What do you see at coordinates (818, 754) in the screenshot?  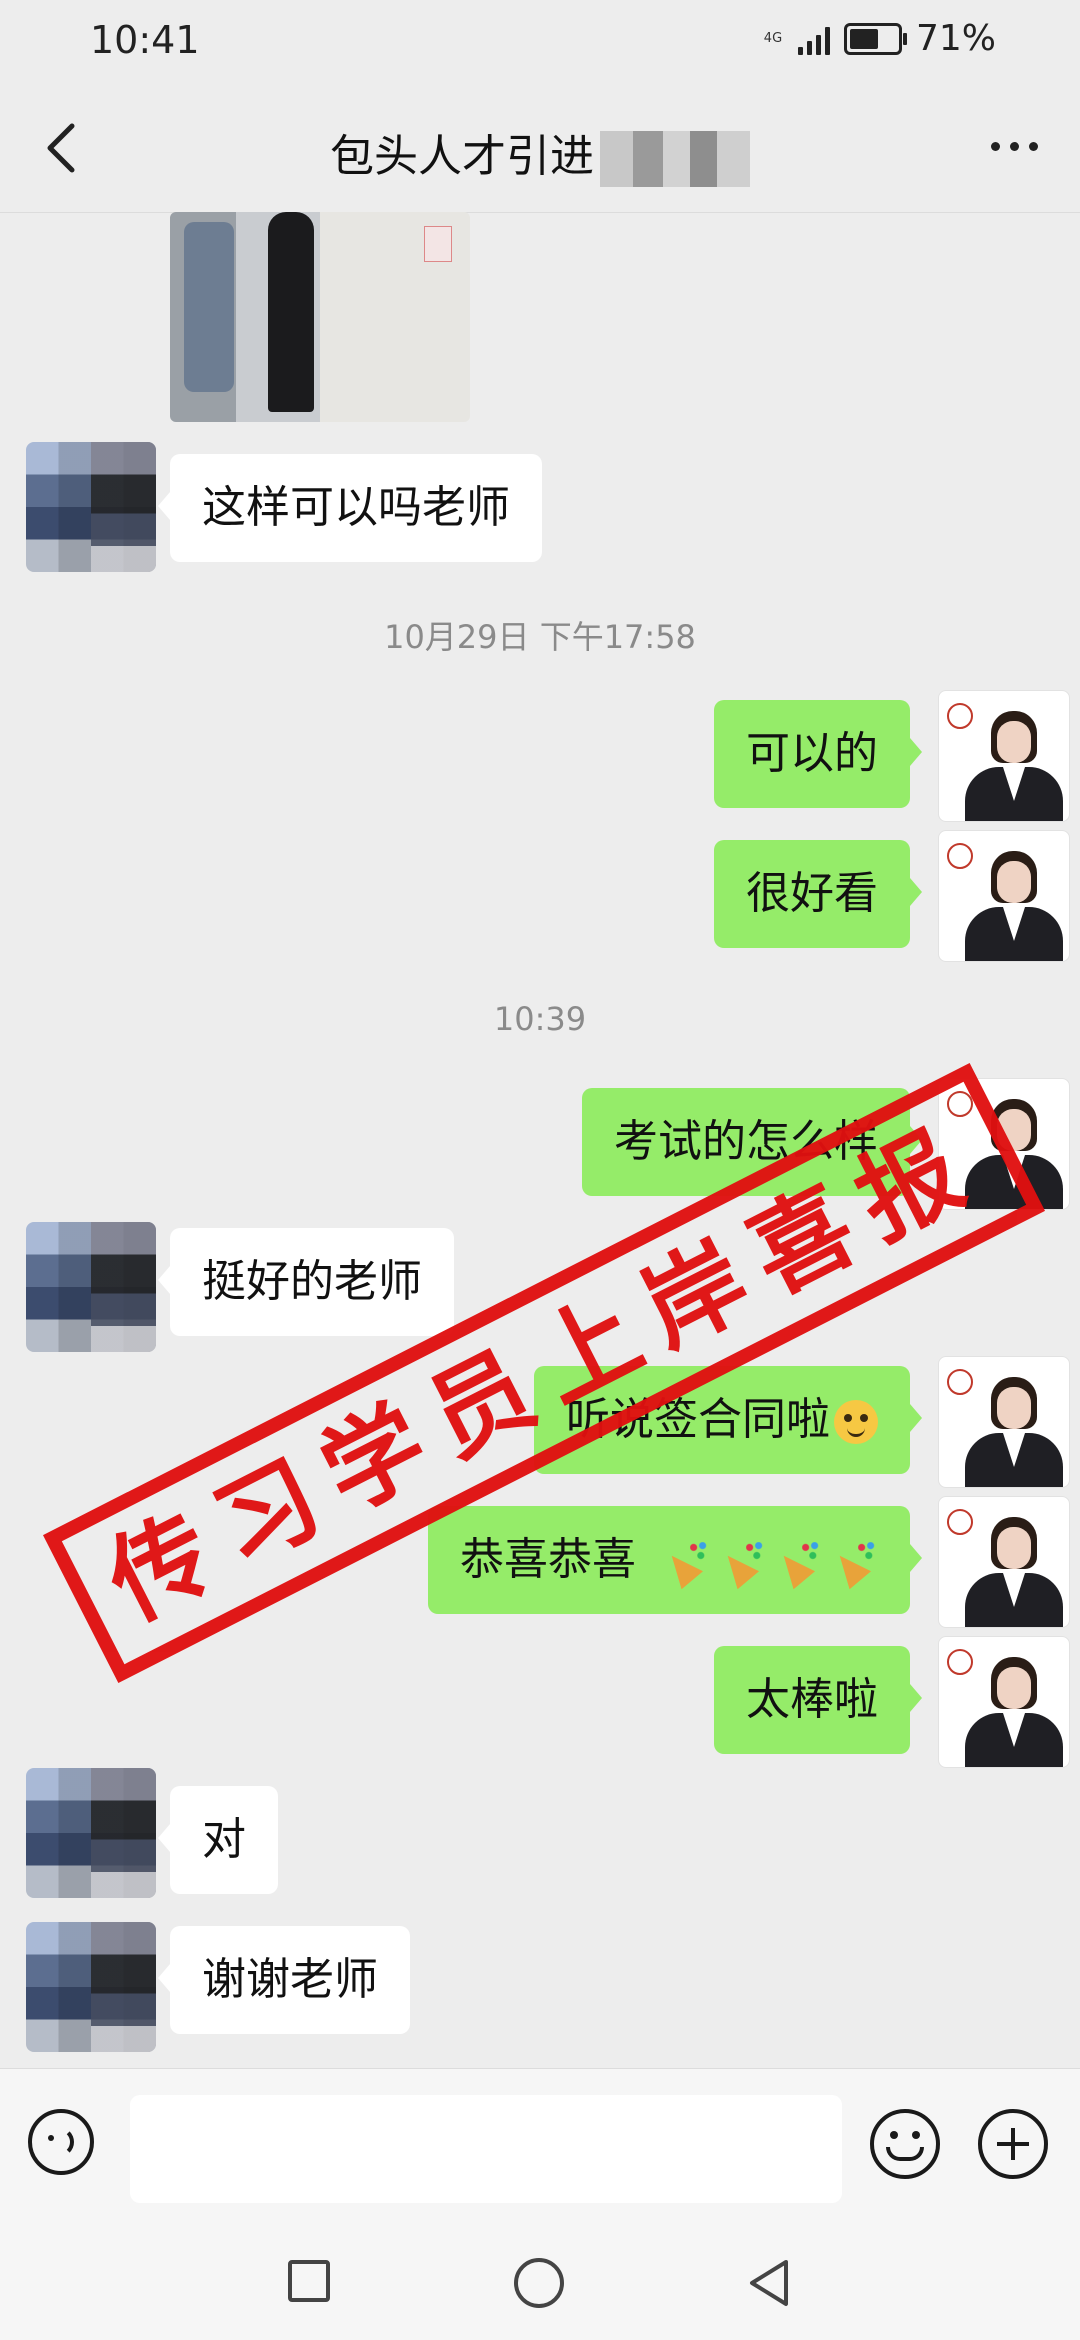 I see `outgoing-message: 可以的` at bounding box center [818, 754].